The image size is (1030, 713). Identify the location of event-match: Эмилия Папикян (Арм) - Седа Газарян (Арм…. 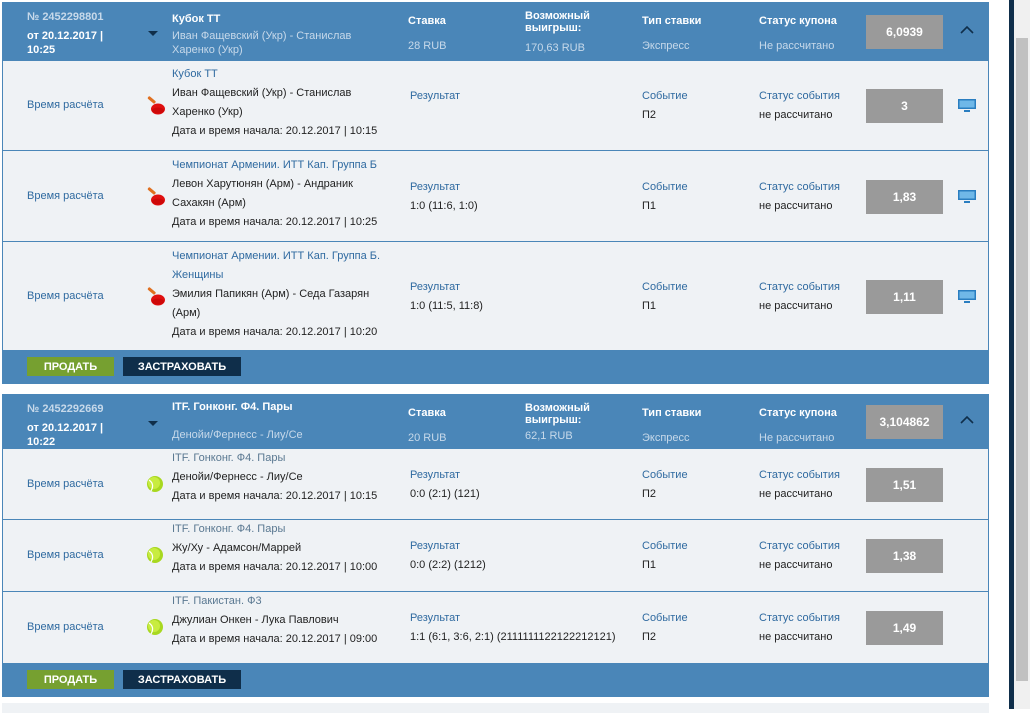
(271, 303).